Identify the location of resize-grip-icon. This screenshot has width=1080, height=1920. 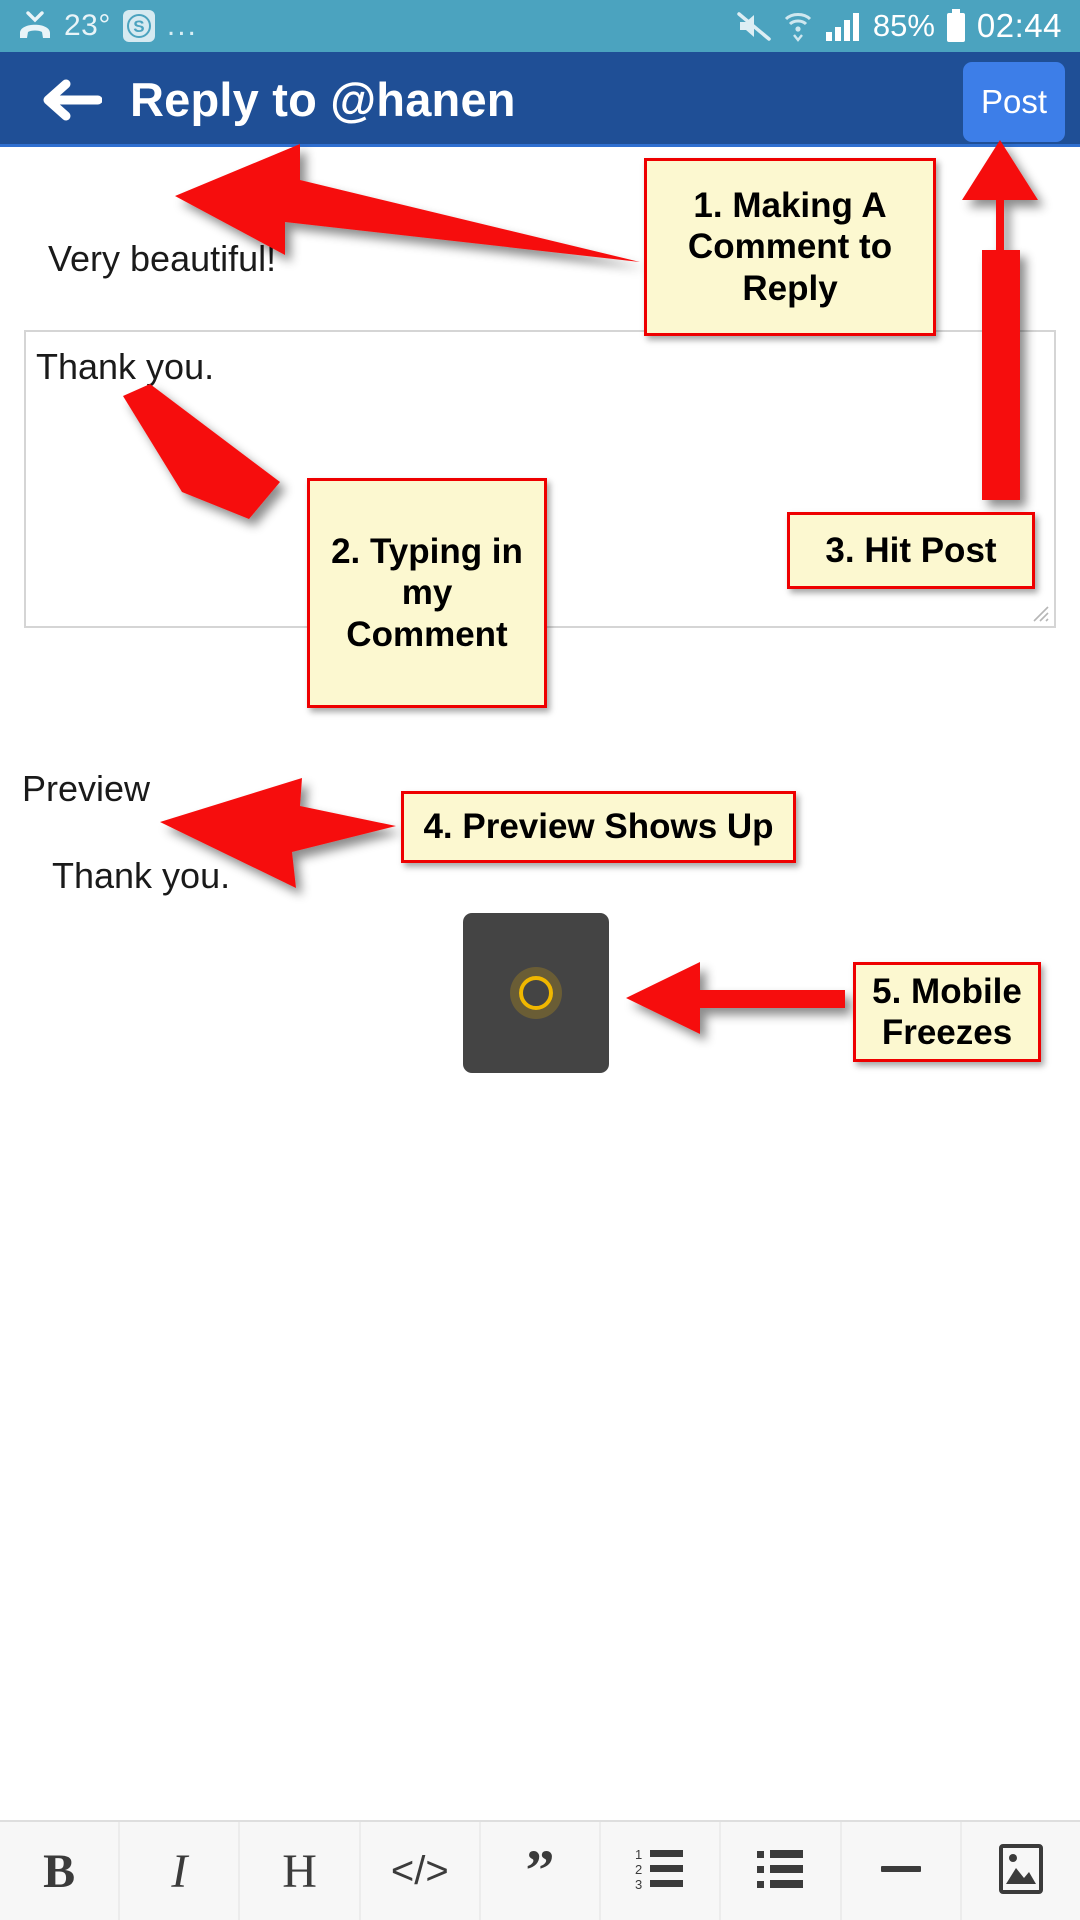
(1040, 613).